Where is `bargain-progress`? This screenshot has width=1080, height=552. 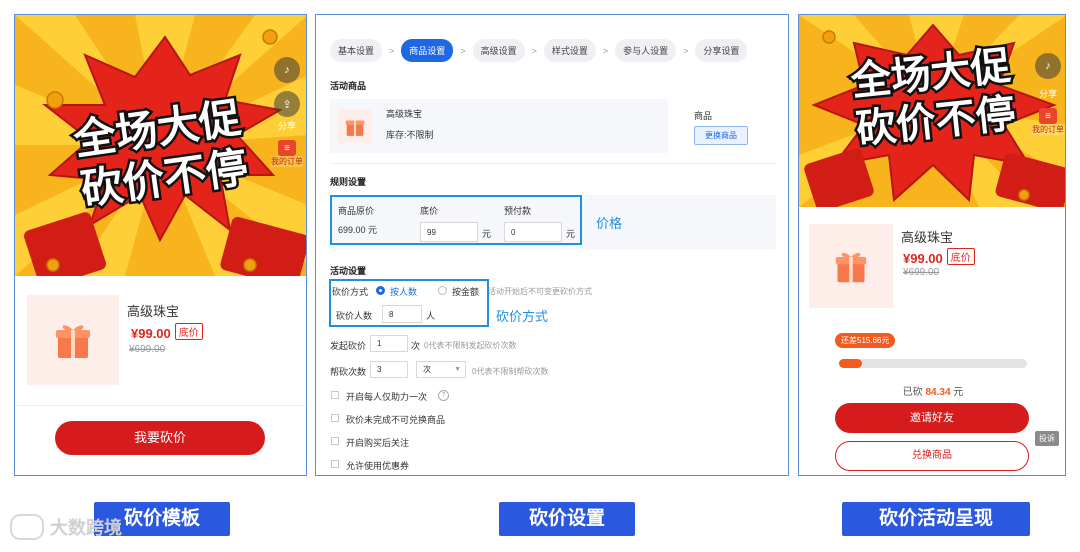 bargain-progress is located at coordinates (933, 363).